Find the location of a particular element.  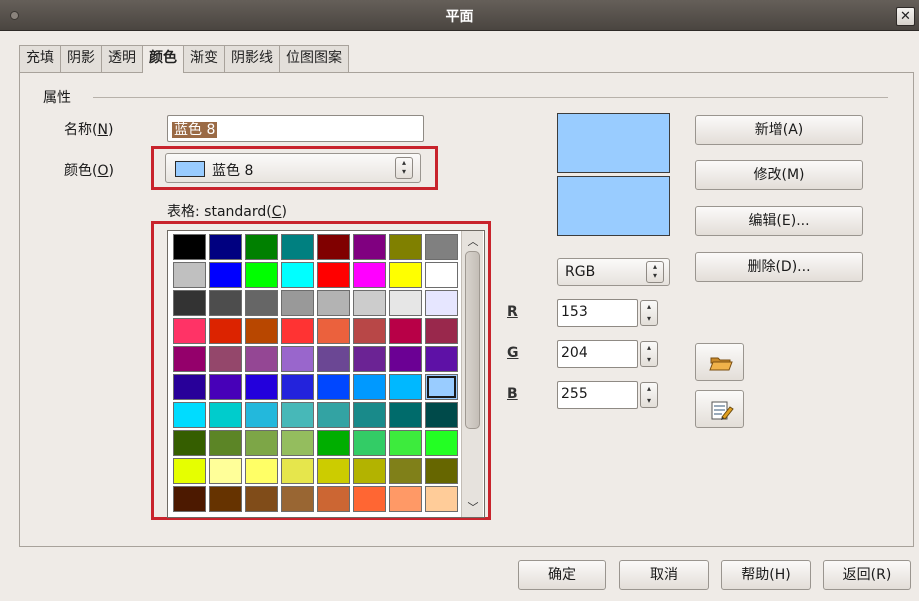

tab-fill: 充填 is located at coordinates (40, 58).